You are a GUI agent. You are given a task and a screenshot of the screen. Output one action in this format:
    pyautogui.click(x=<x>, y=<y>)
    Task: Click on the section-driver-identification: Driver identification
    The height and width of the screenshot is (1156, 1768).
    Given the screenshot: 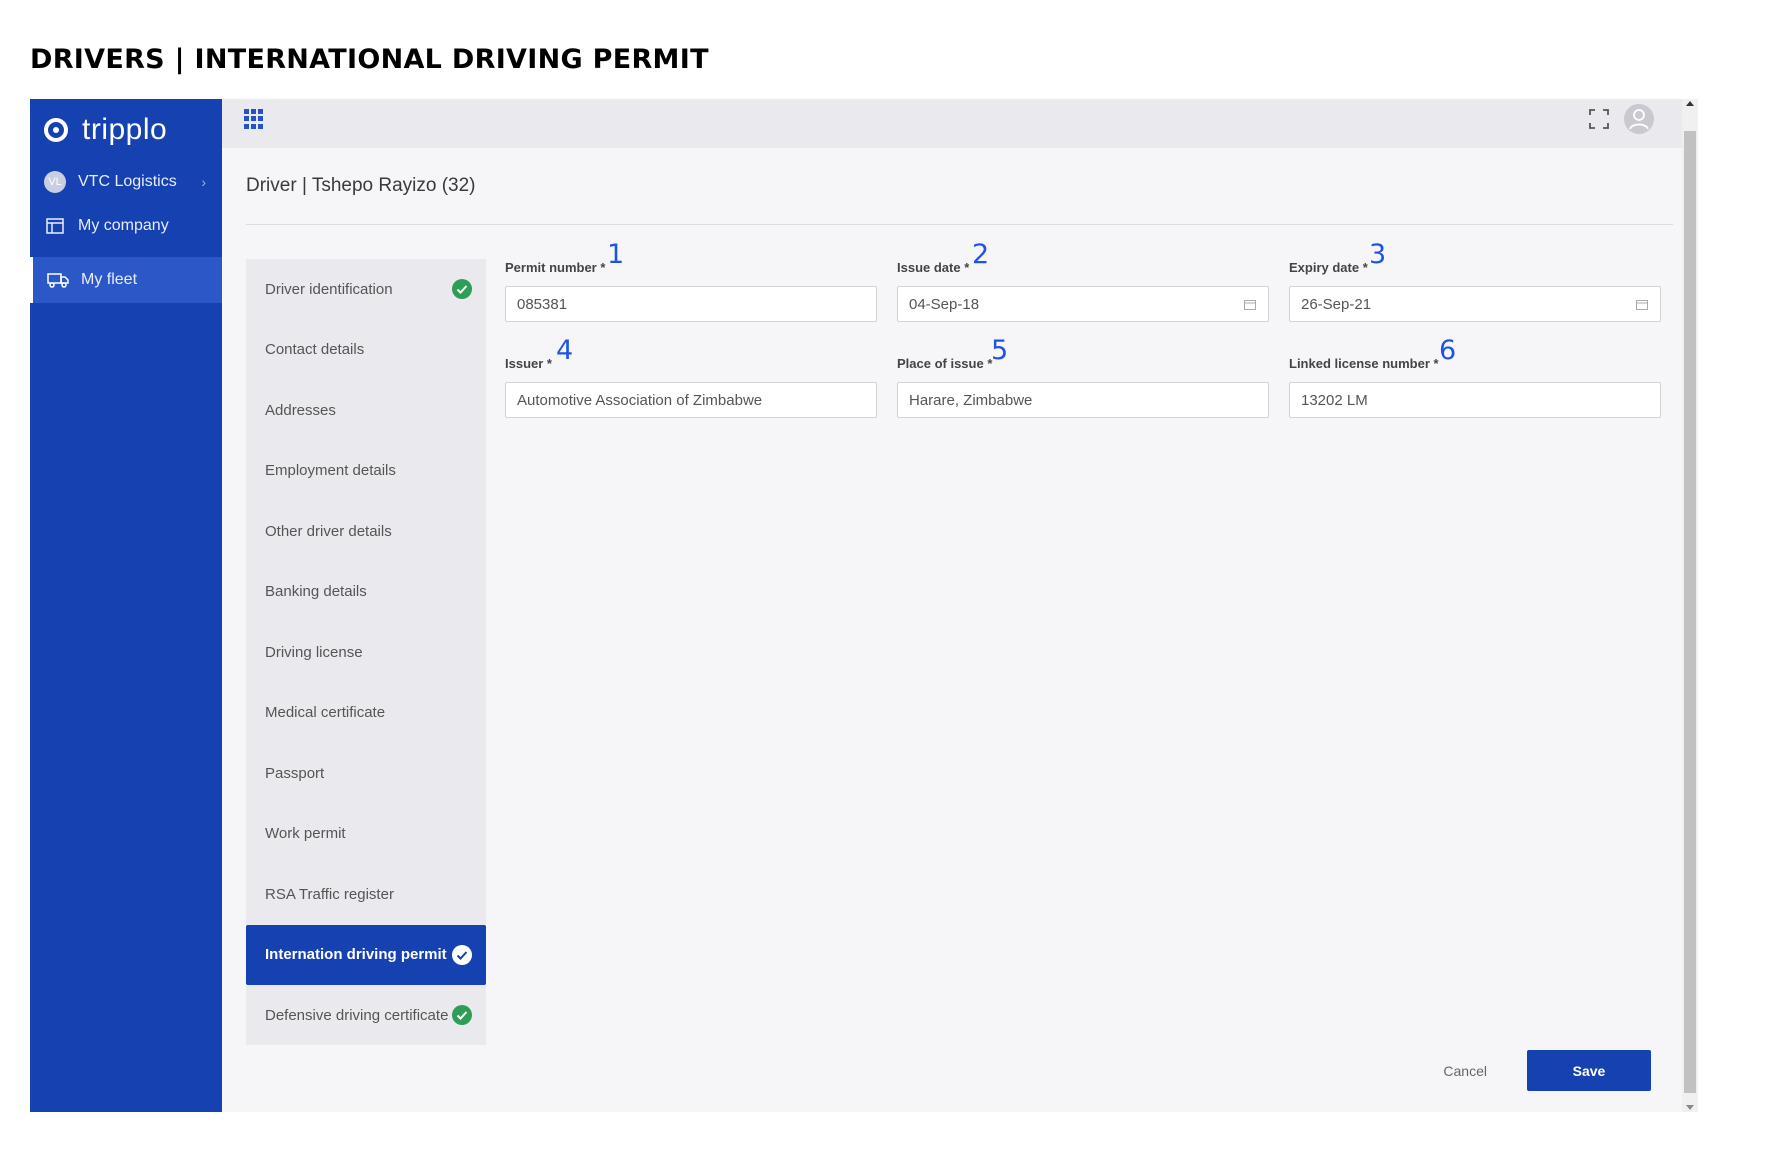 What is the action you would take?
    pyautogui.click(x=366, y=289)
    